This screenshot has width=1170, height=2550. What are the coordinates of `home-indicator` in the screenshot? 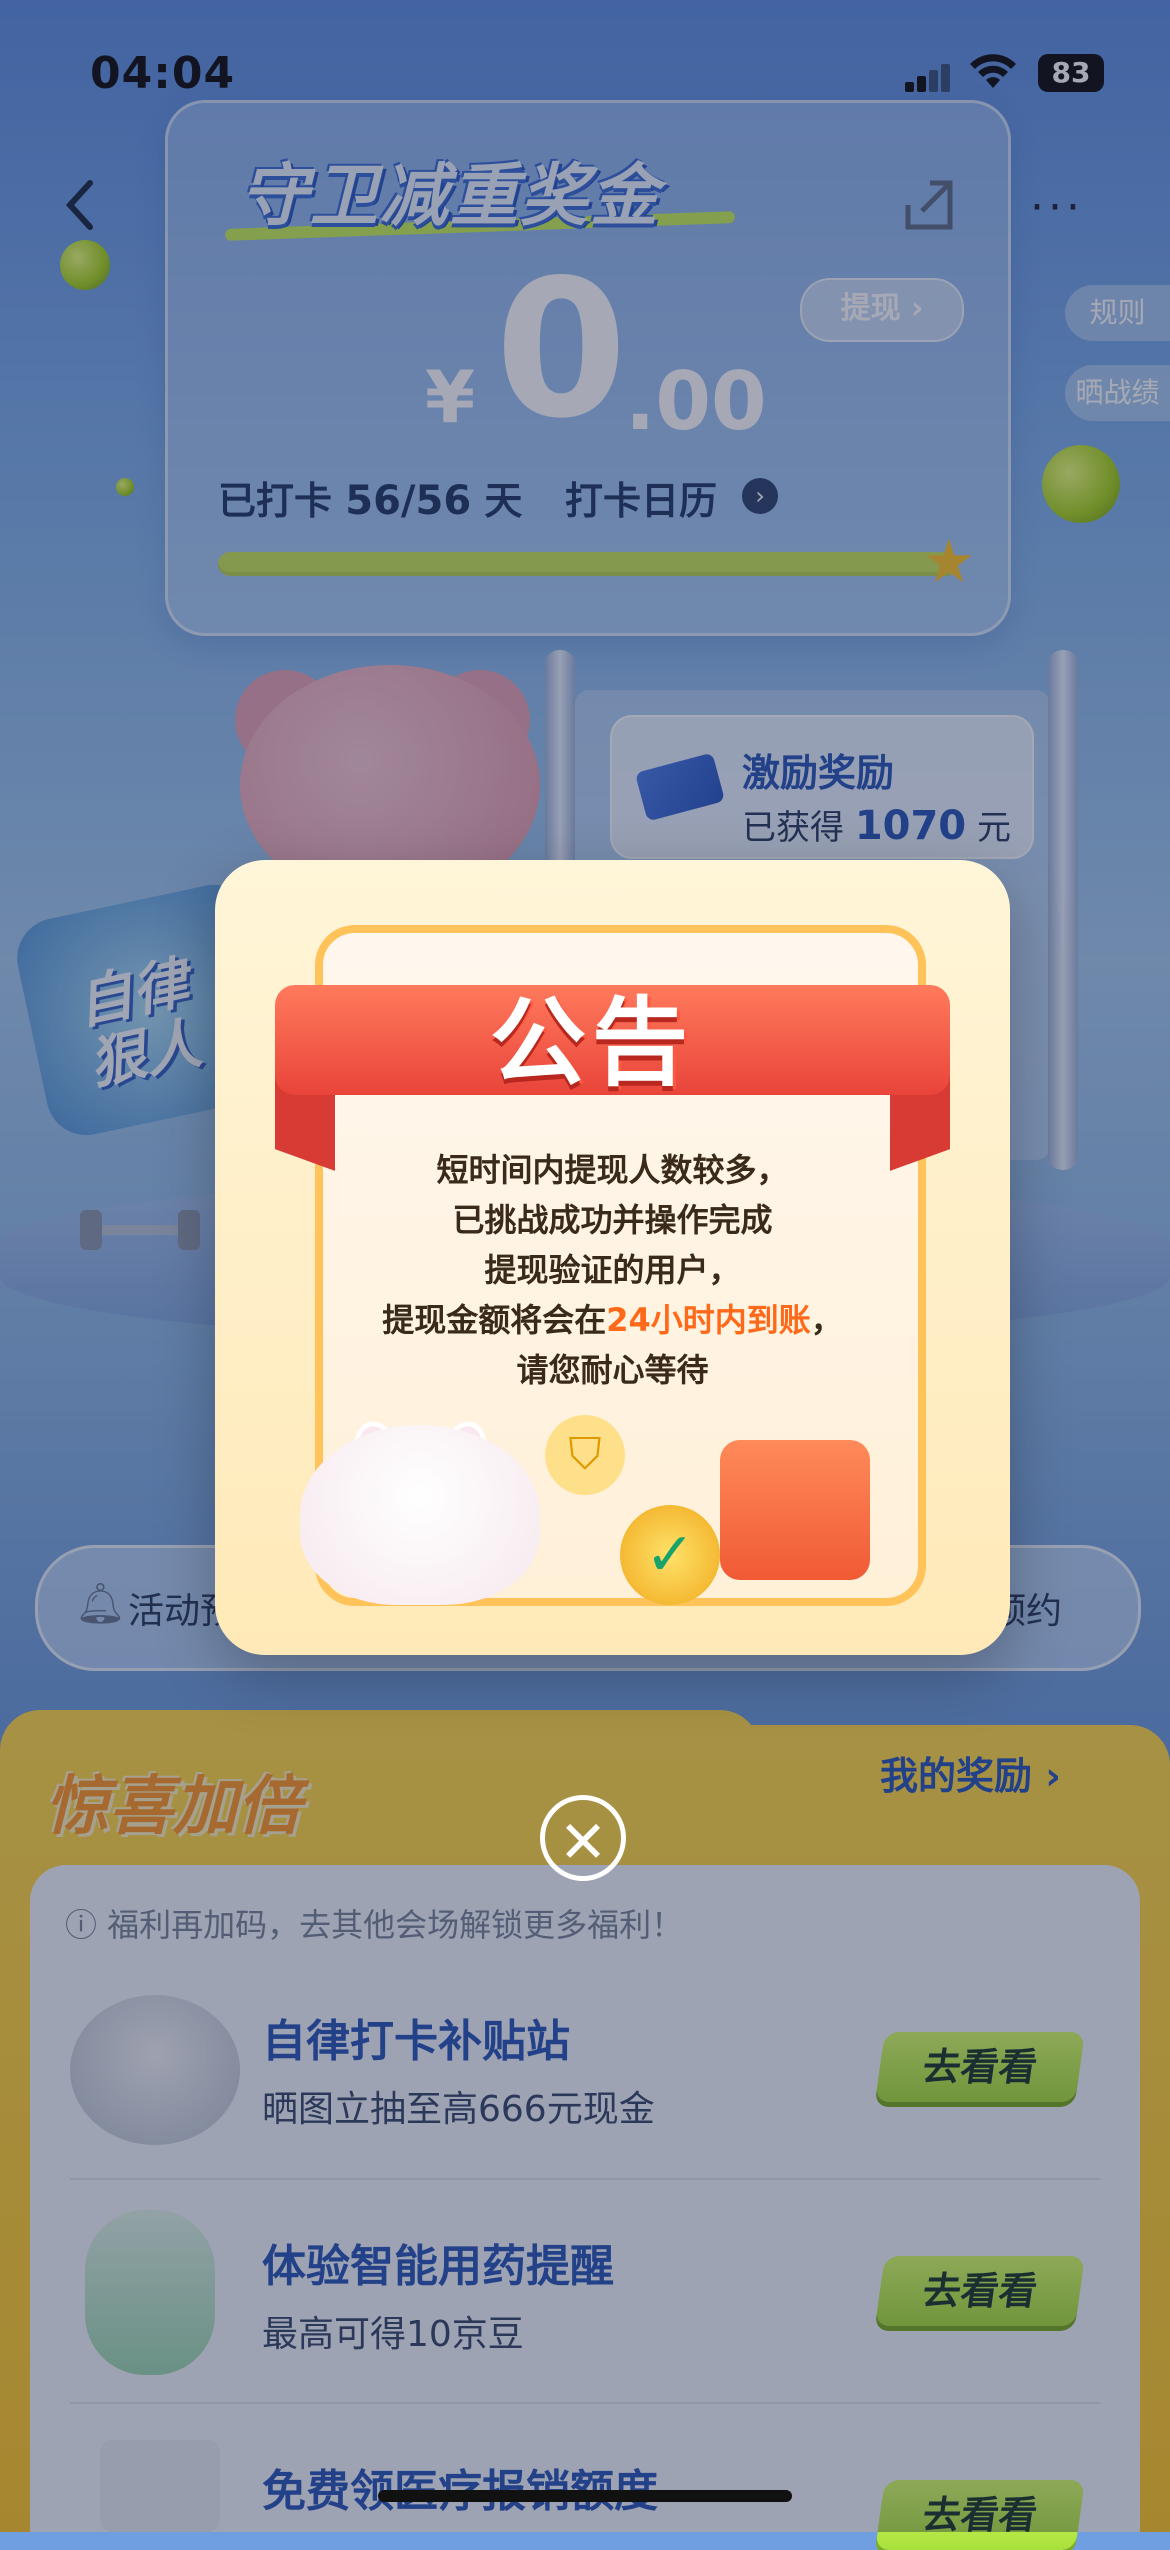 It's located at (585, 2496).